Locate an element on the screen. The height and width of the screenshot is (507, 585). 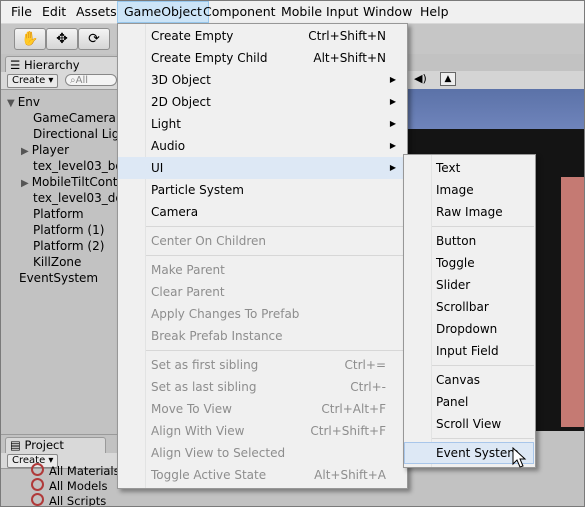
menu-item-center-on-children: Center On Children is located at coordinates (262, 241).